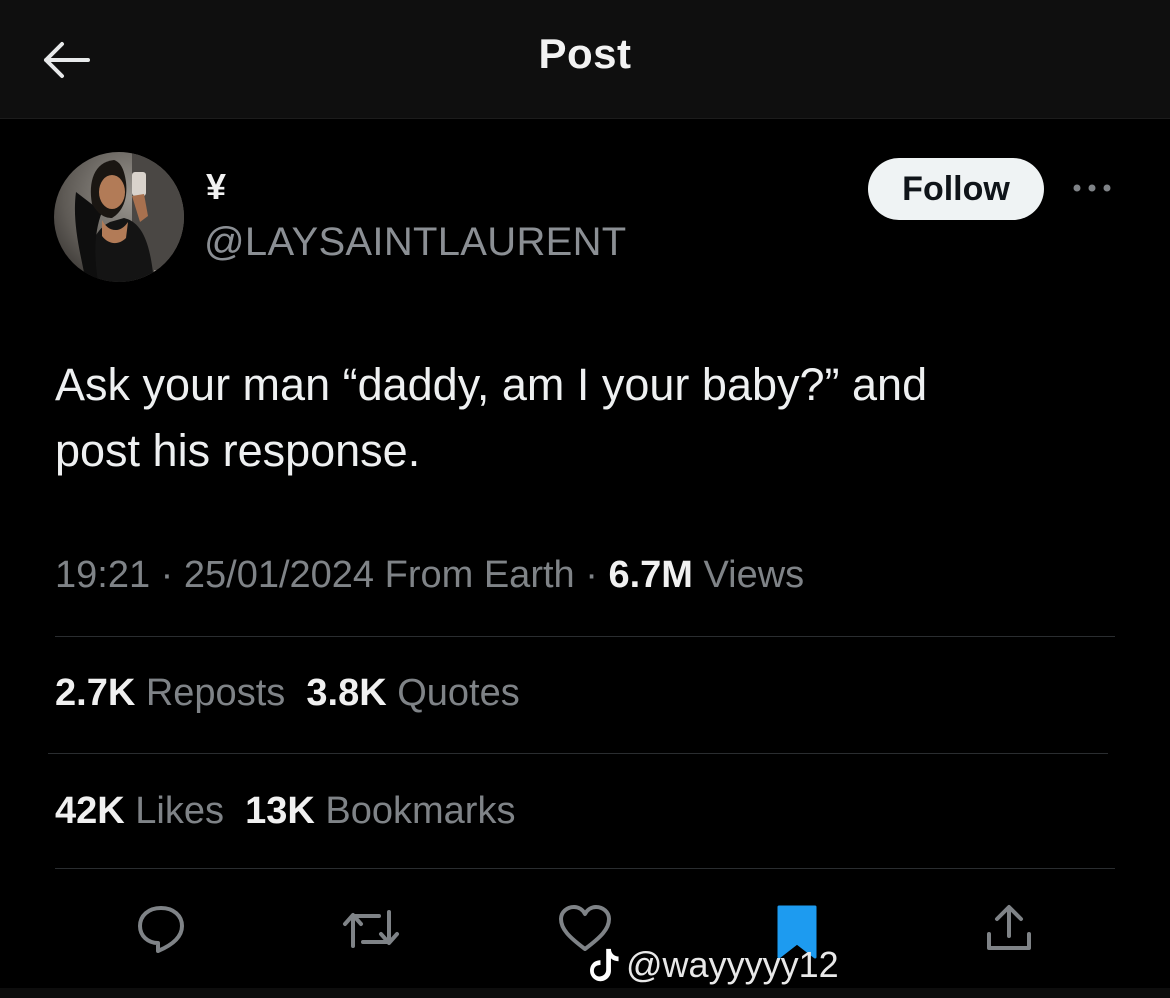 This screenshot has width=1170, height=998. I want to click on watermark: @wayyyyy12, so click(714, 965).